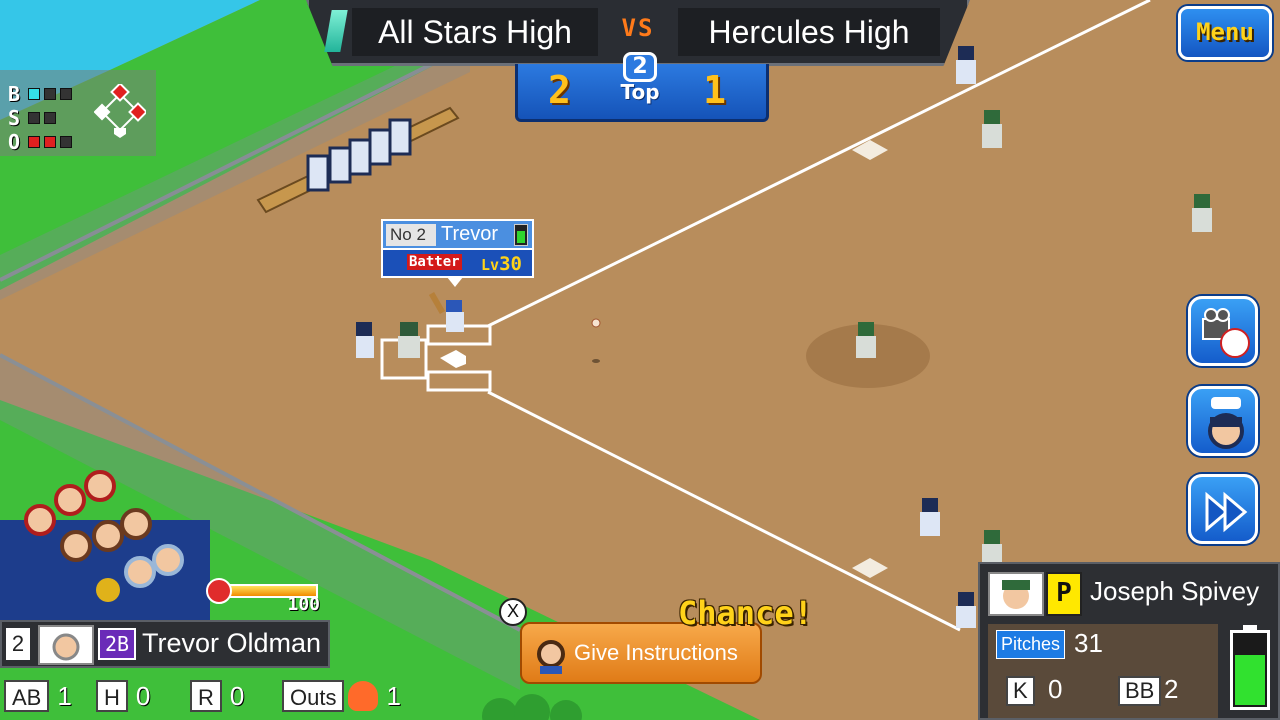 Image resolution: width=1280 pixels, height=720 pixels. What do you see at coordinates (64, 695) in the screenshot?
I see `ab-value: 1` at bounding box center [64, 695].